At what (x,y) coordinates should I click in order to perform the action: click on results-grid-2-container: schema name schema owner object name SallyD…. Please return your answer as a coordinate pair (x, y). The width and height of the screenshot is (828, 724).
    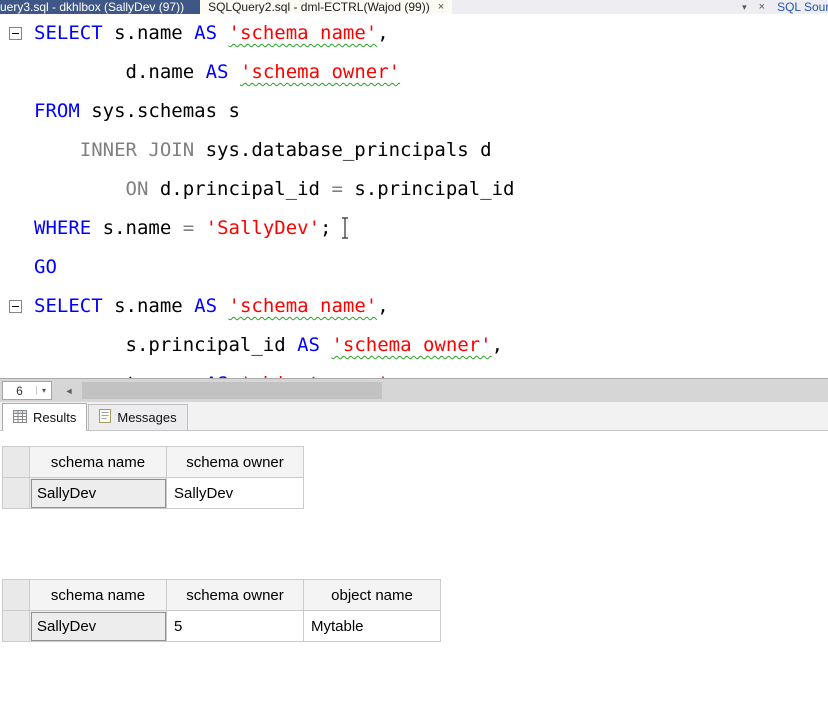
    Looking at the image, I should click on (415, 610).